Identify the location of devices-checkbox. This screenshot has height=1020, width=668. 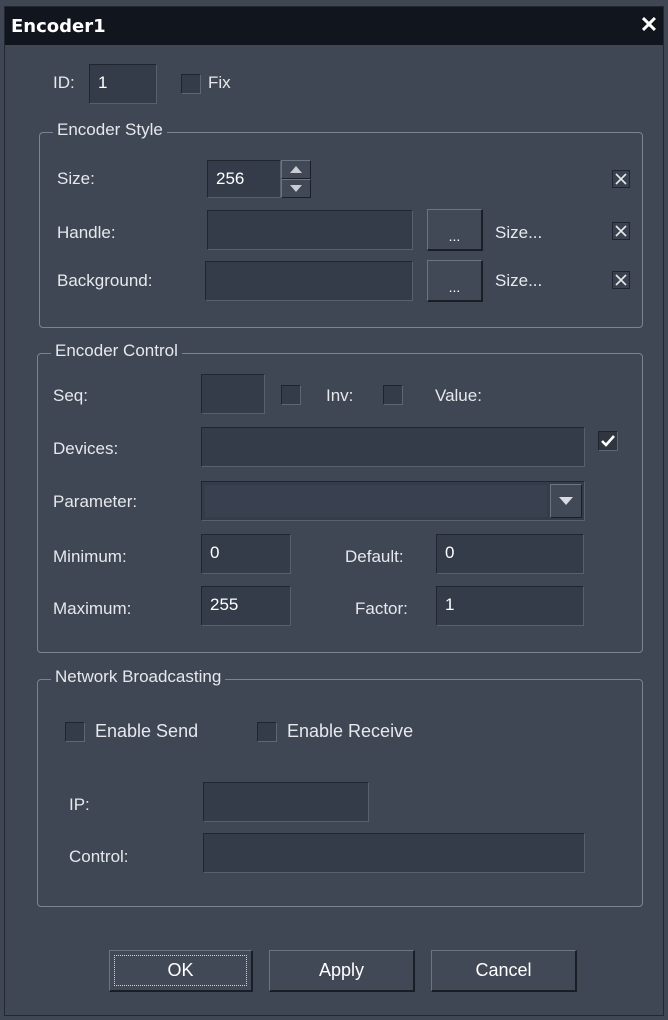
(608, 441).